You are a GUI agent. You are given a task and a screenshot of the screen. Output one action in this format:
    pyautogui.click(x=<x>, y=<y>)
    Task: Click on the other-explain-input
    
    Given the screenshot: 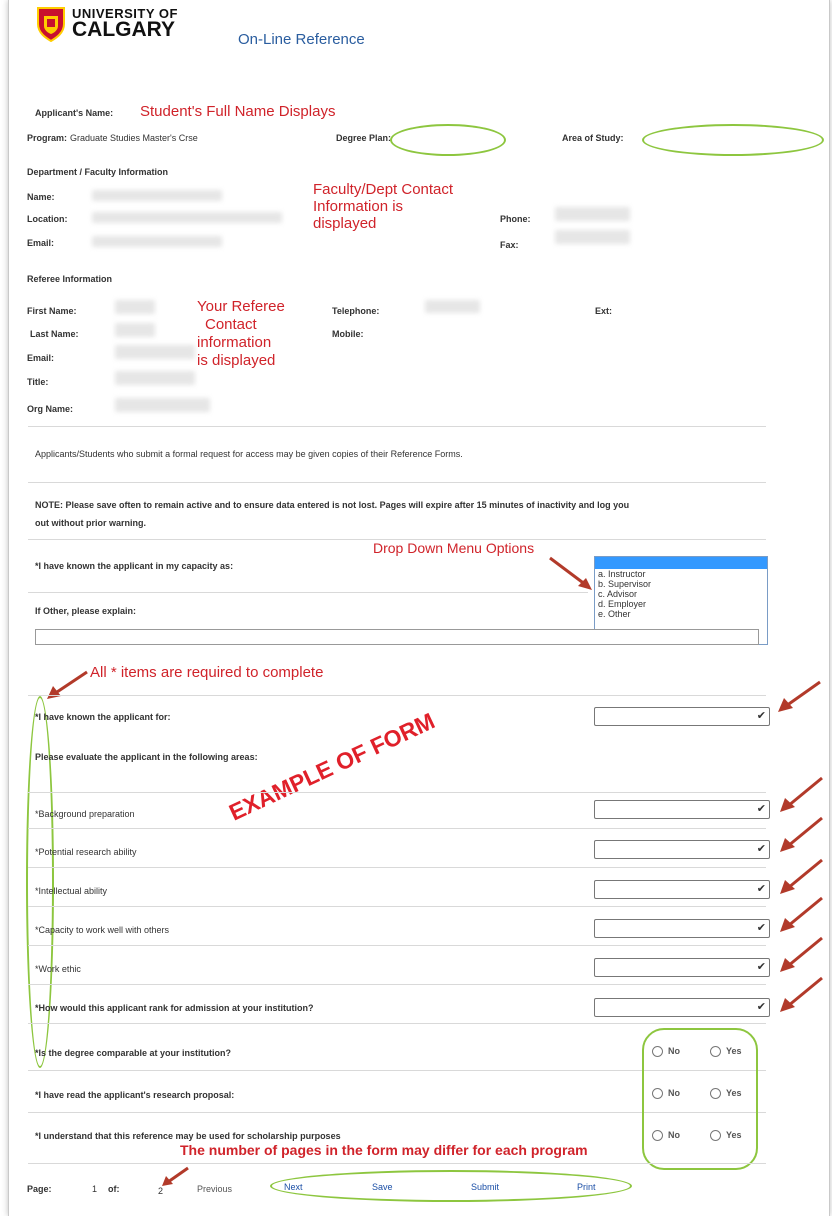 What is the action you would take?
    pyautogui.click(x=397, y=637)
    